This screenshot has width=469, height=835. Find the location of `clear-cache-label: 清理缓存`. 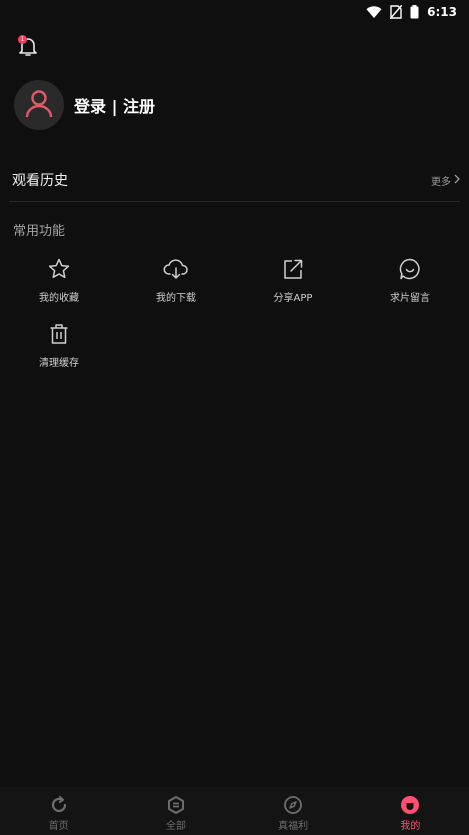

clear-cache-label: 清理缓存 is located at coordinates (59, 363).